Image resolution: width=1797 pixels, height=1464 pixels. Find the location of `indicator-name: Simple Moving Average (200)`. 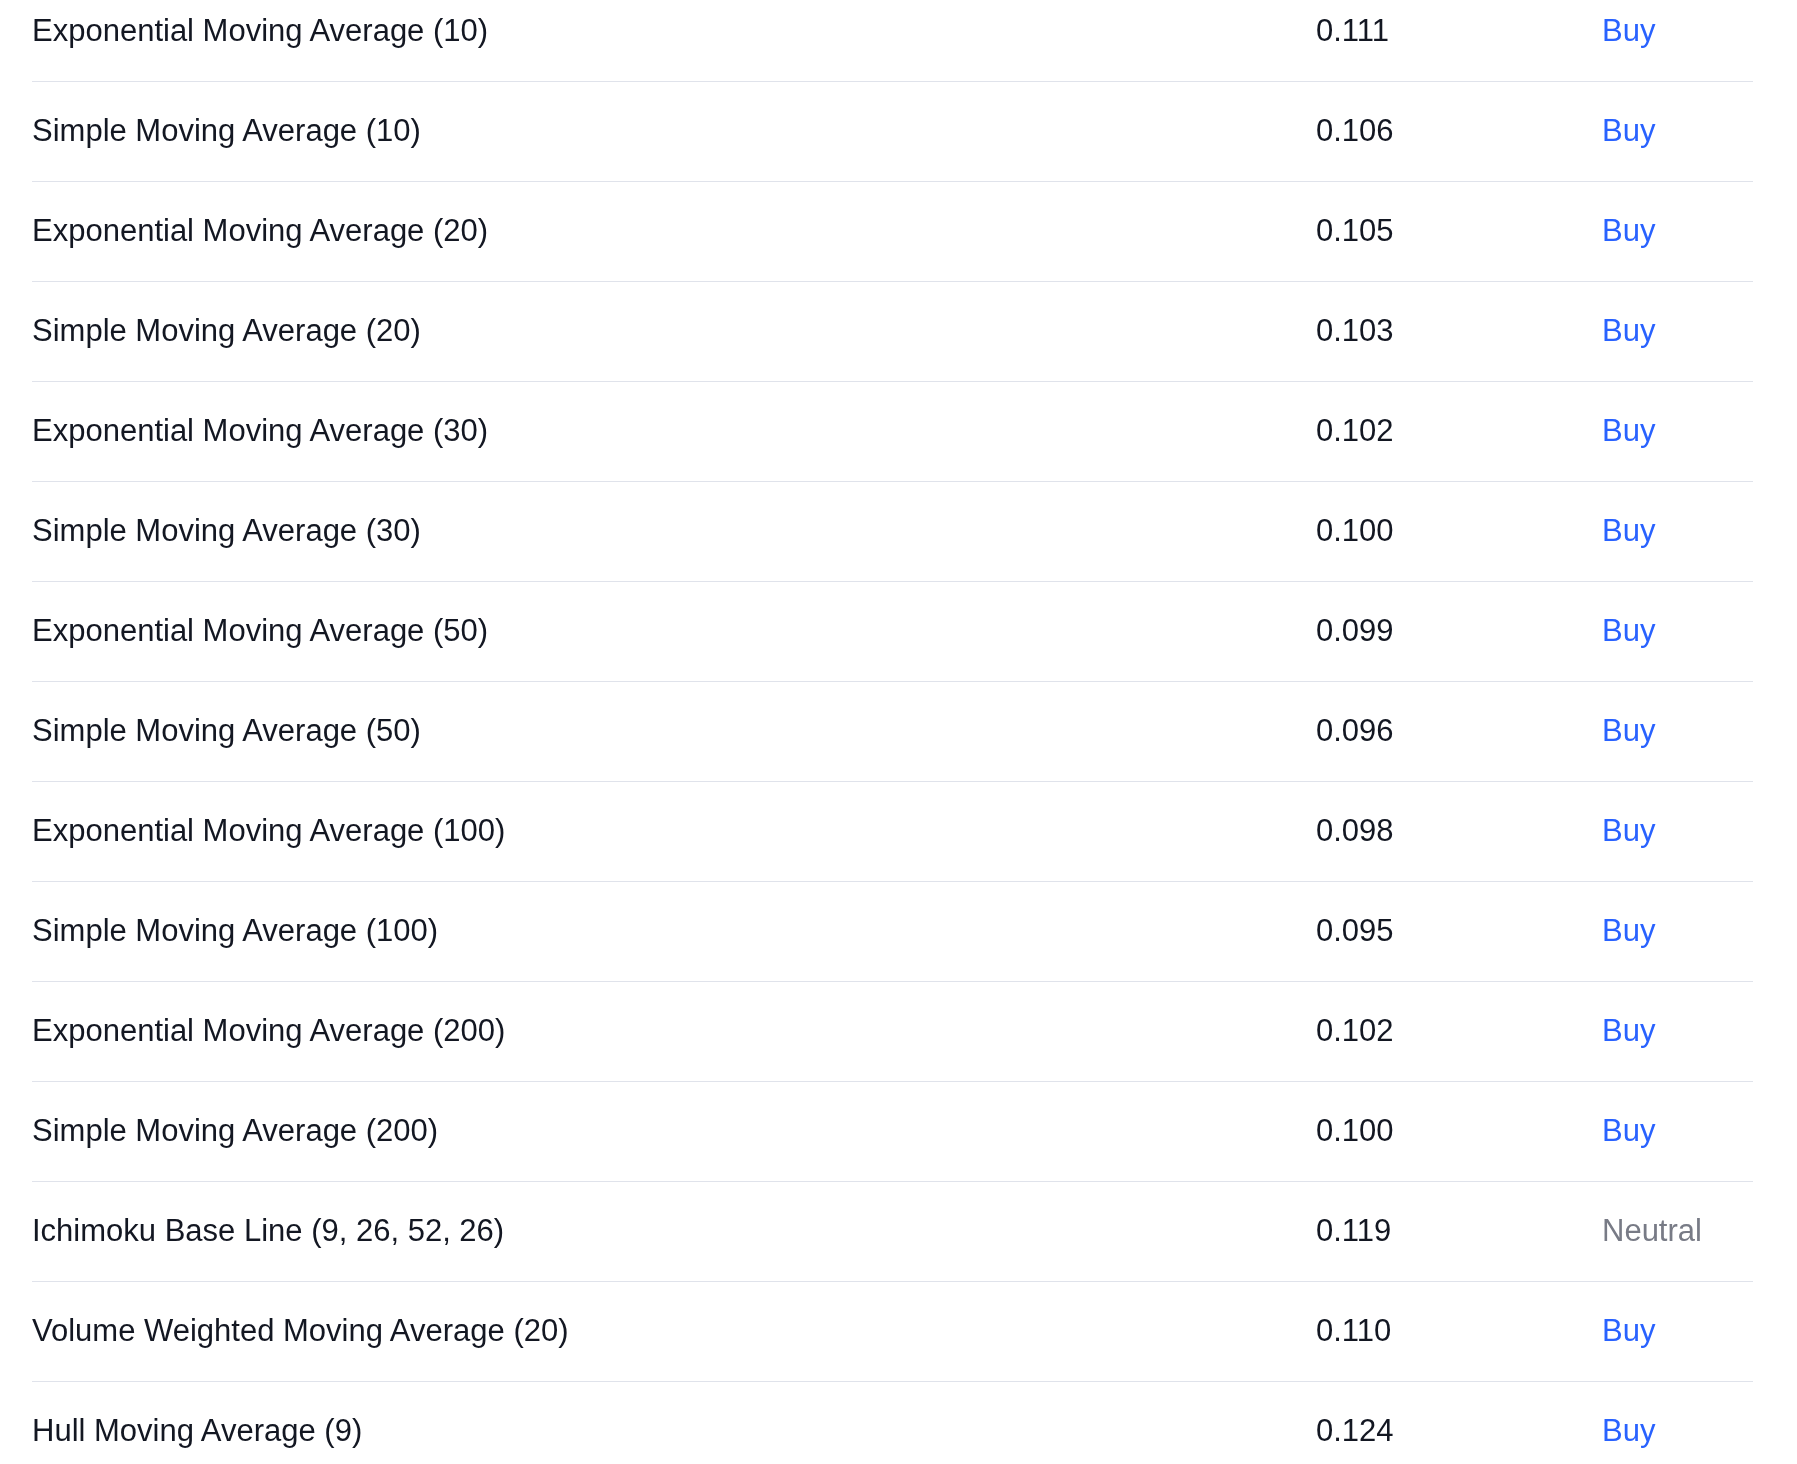

indicator-name: Simple Moving Average (200) is located at coordinates (236, 1131).